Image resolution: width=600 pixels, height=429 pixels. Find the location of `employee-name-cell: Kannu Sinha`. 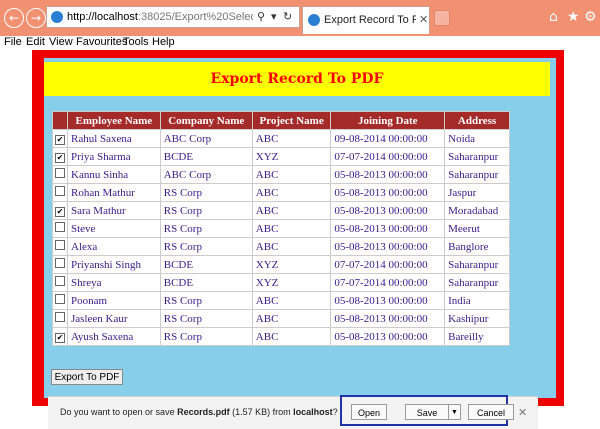

employee-name-cell: Kannu Sinha is located at coordinates (114, 174).